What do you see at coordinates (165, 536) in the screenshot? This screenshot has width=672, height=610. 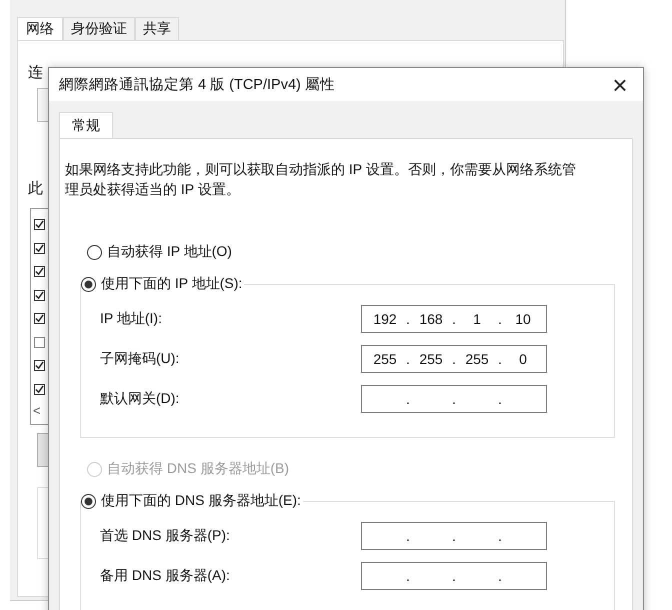 I see `field-label: 首选 DNS 服务器(P):` at bounding box center [165, 536].